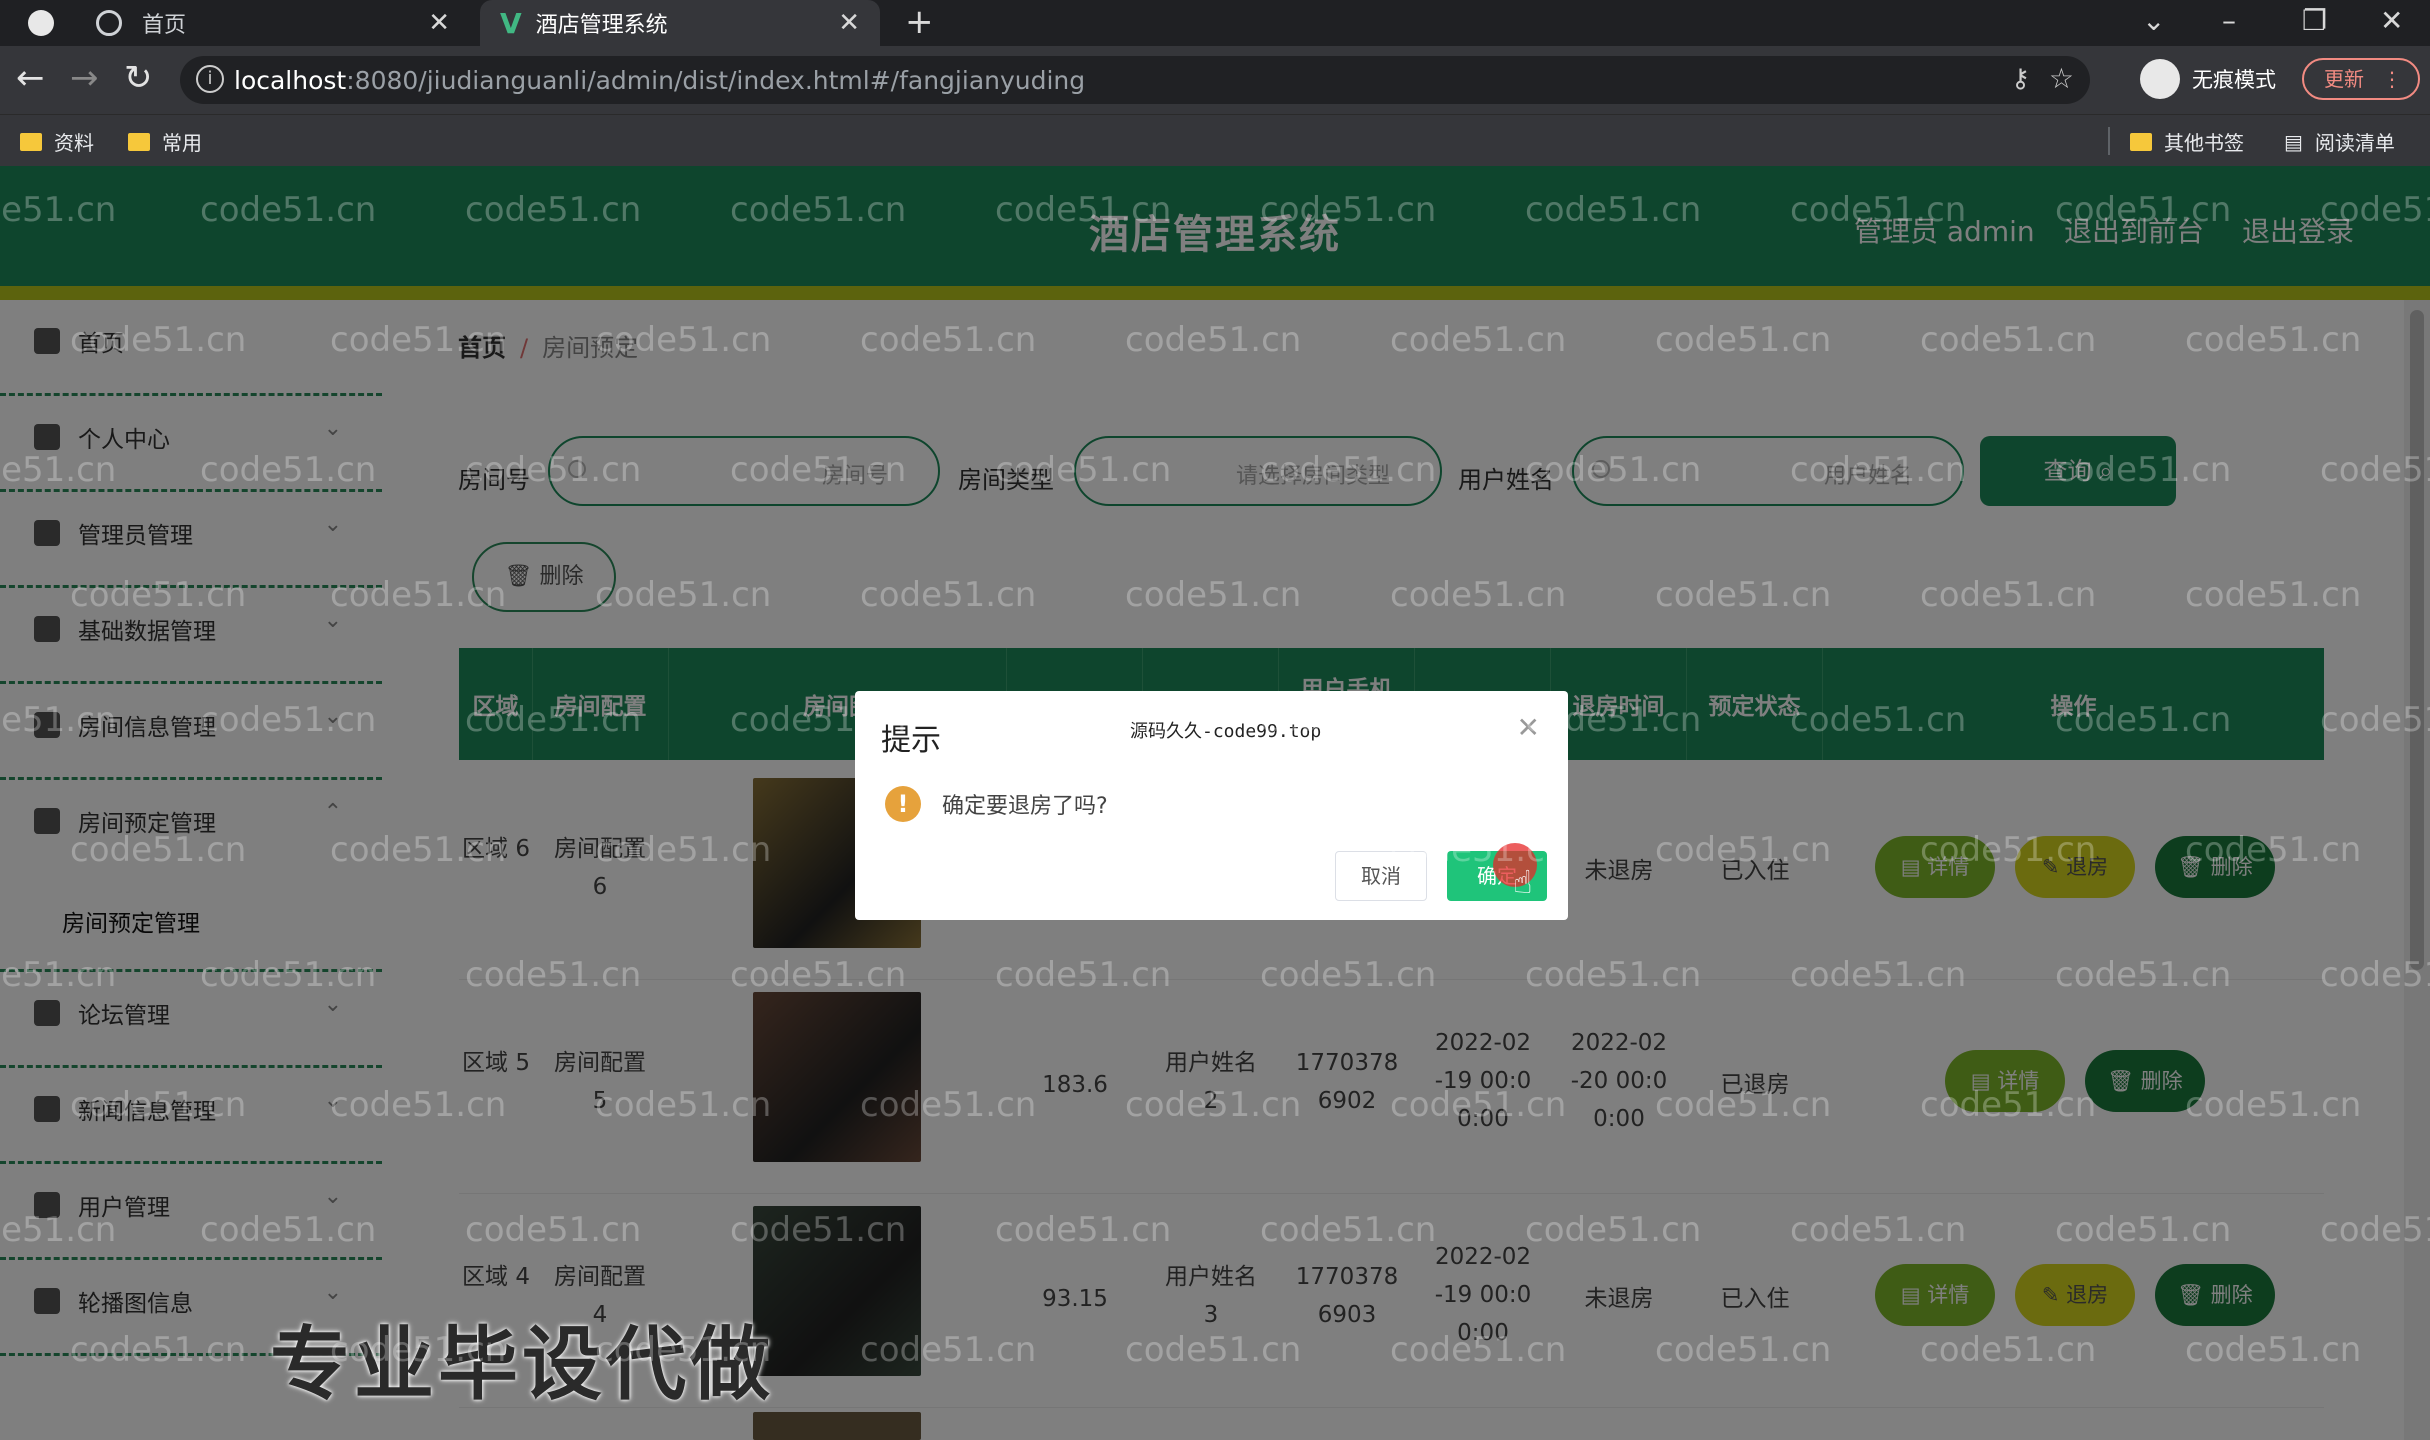 The width and height of the screenshot is (2430, 1440). Describe the element at coordinates (210, 79) in the screenshot. I see `site-info-icon: i` at that location.